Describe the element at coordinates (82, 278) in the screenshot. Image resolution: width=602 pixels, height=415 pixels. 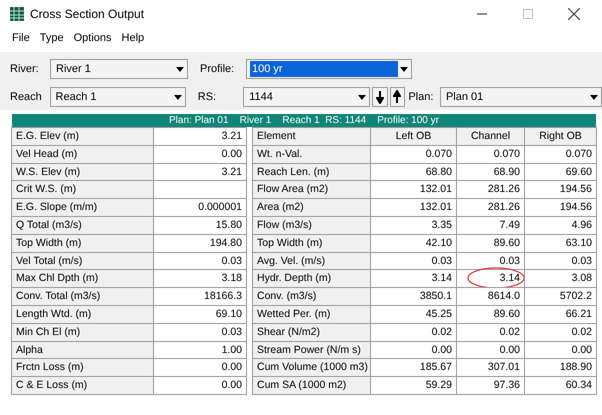
I see `row-label: Max Chl Dpth (m)` at that location.